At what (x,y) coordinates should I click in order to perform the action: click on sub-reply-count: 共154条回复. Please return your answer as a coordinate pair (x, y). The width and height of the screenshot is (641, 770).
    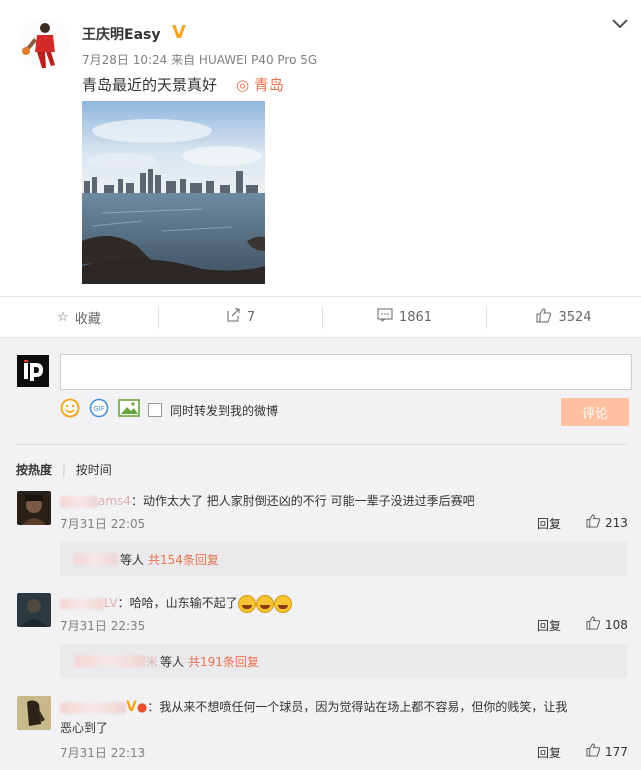
    Looking at the image, I should click on (183, 559).